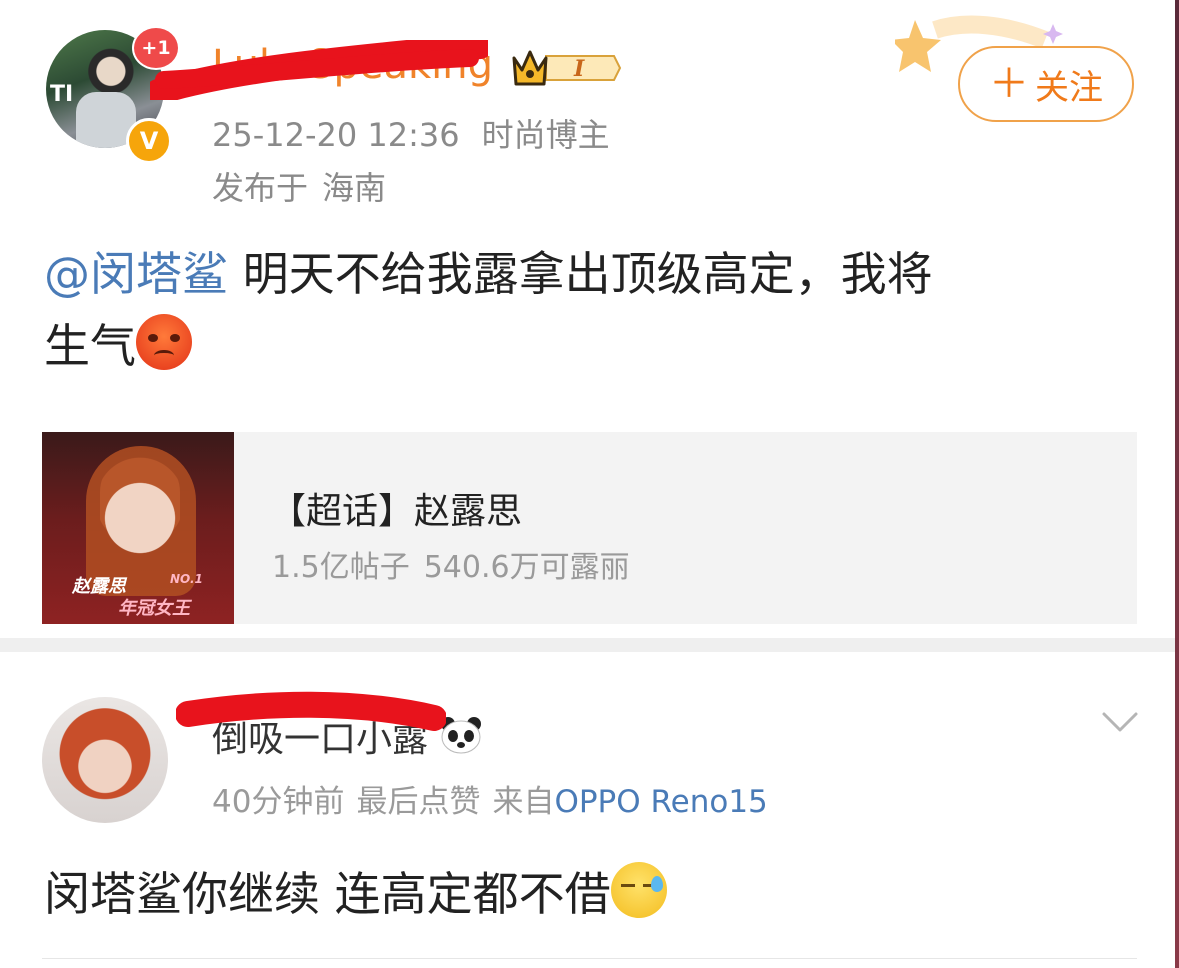 Image resolution: width=1179 pixels, height=968 pixels. What do you see at coordinates (186, 579) in the screenshot?
I see `topic-image-rank: NO.1` at bounding box center [186, 579].